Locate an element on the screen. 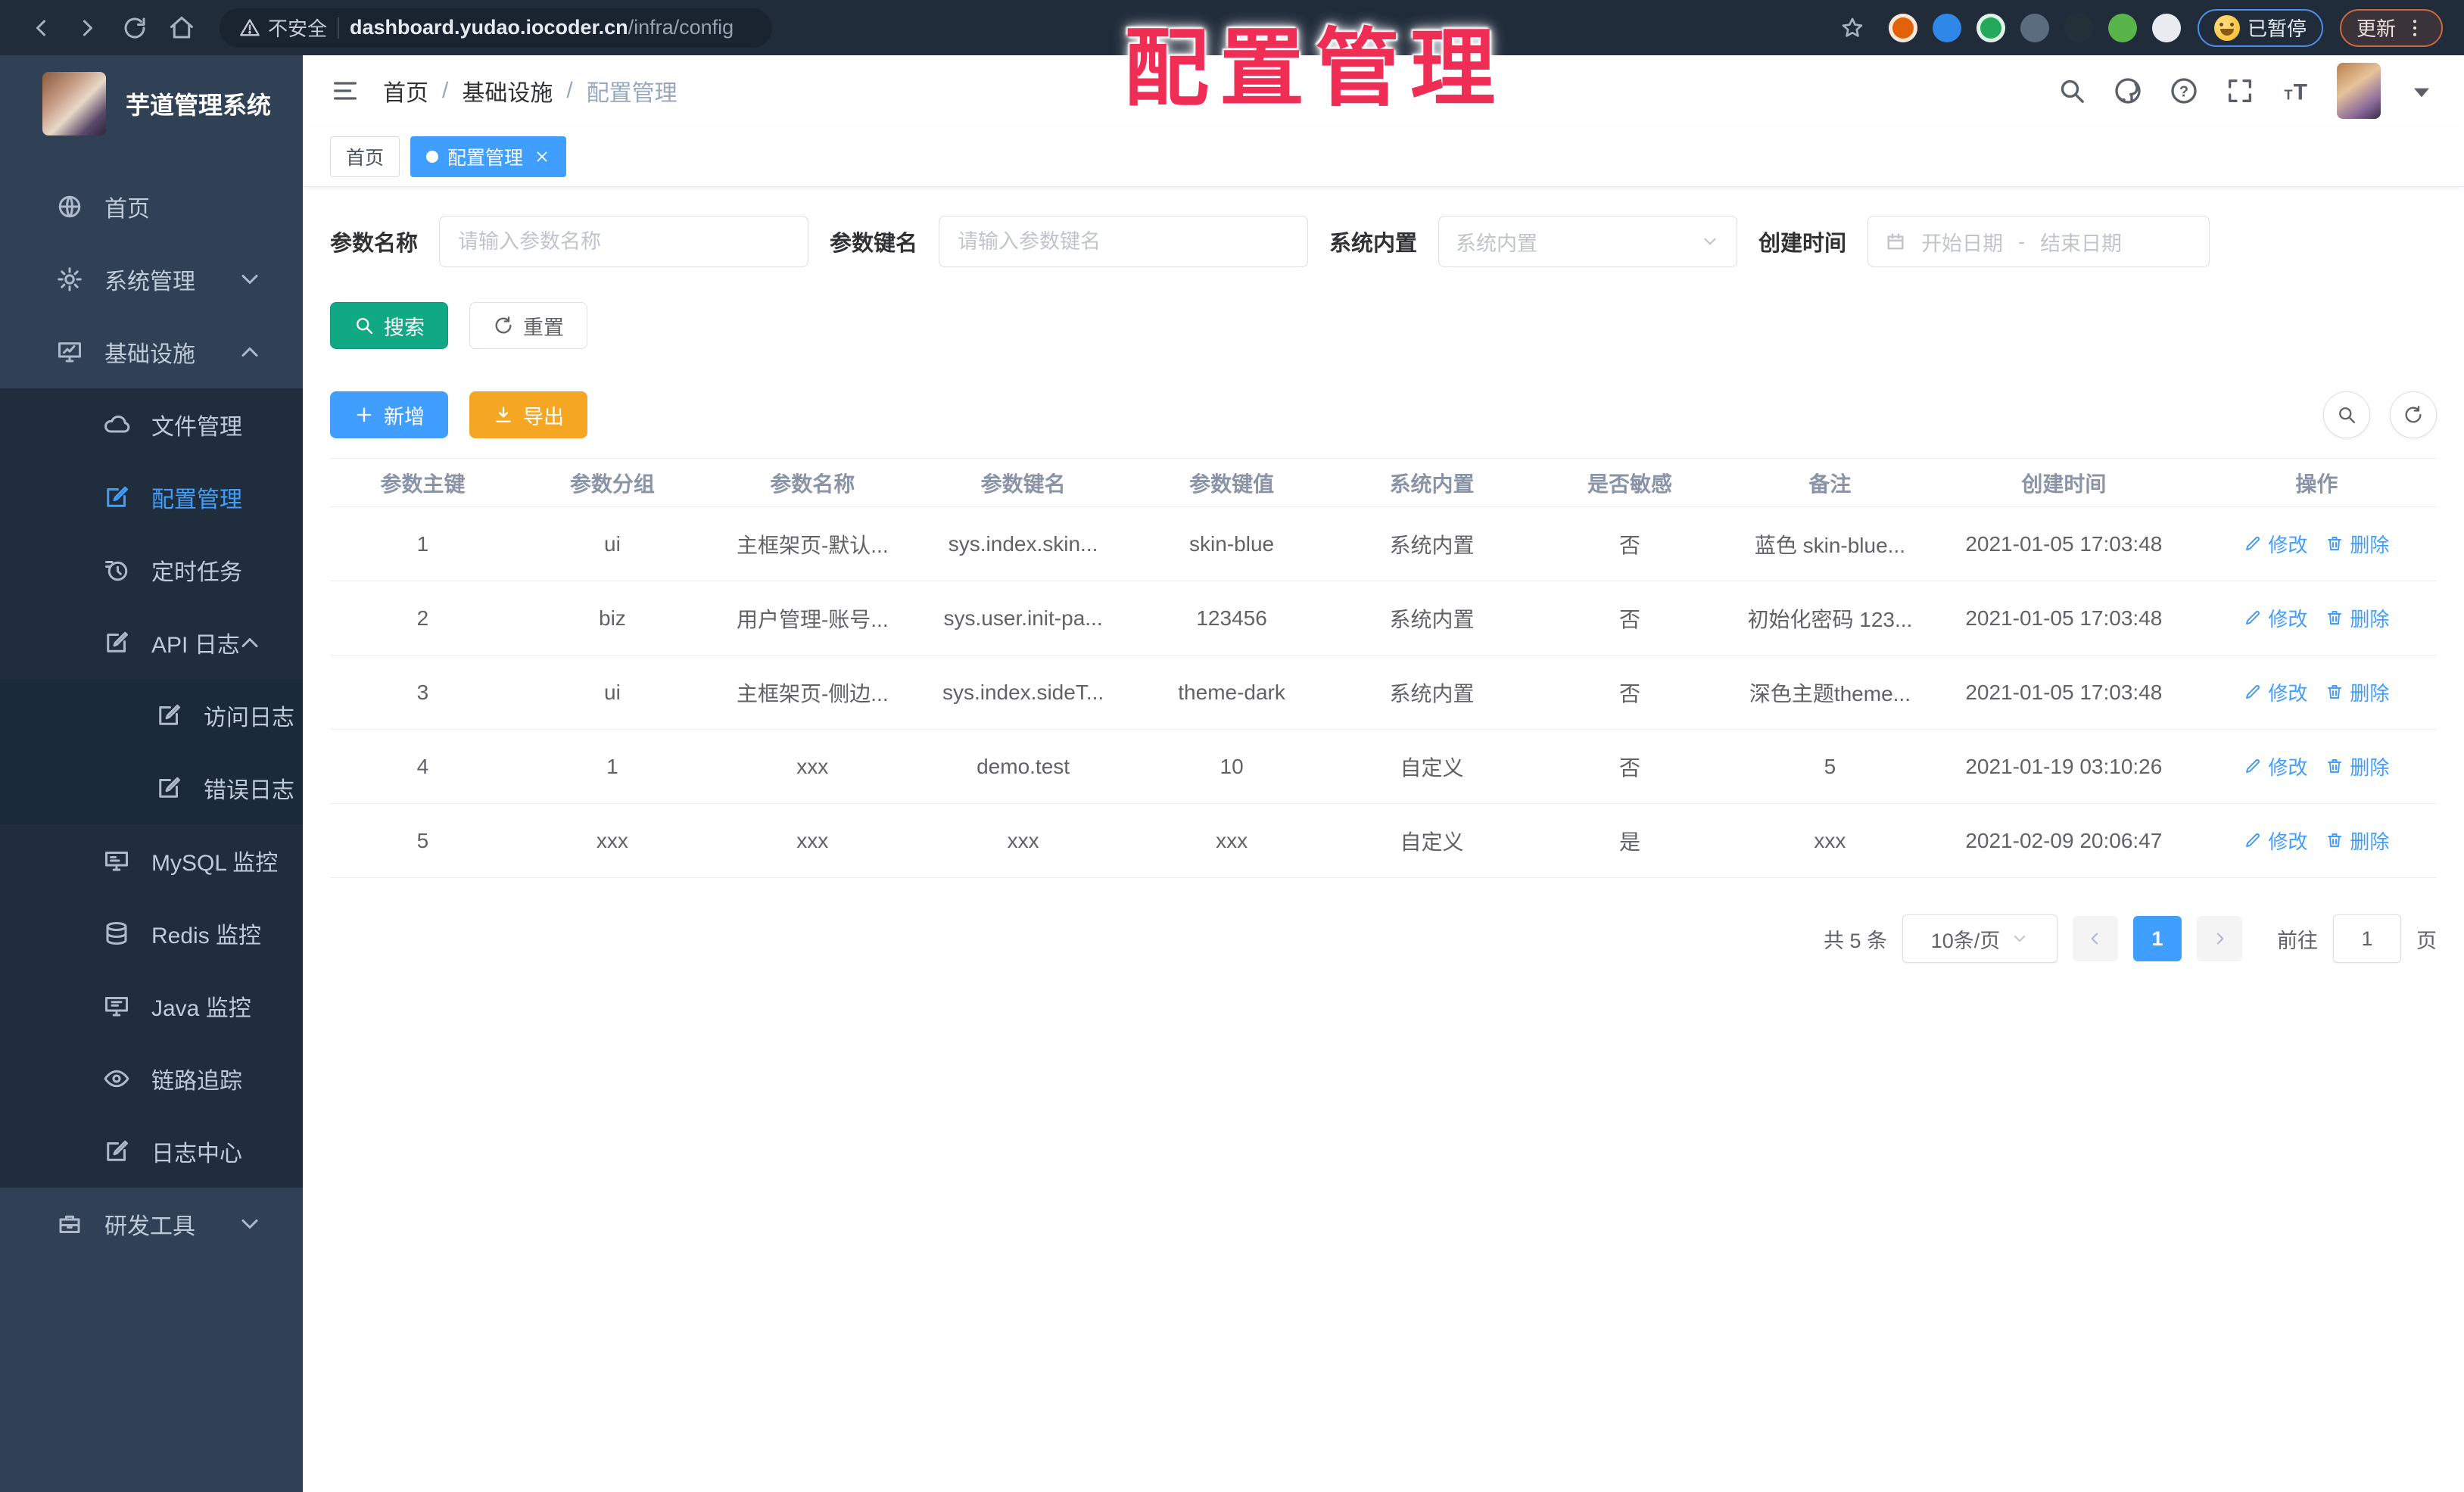 The image size is (2464, 1492). paused-pill: 已暂停 is located at coordinates (2260, 27).